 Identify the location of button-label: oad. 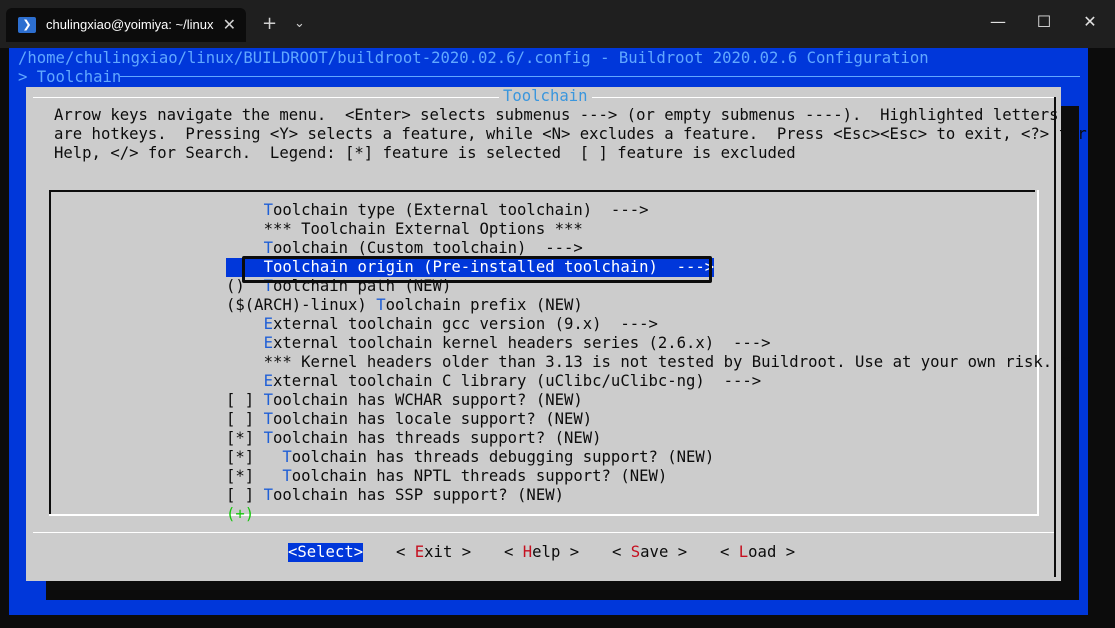
(762, 552).